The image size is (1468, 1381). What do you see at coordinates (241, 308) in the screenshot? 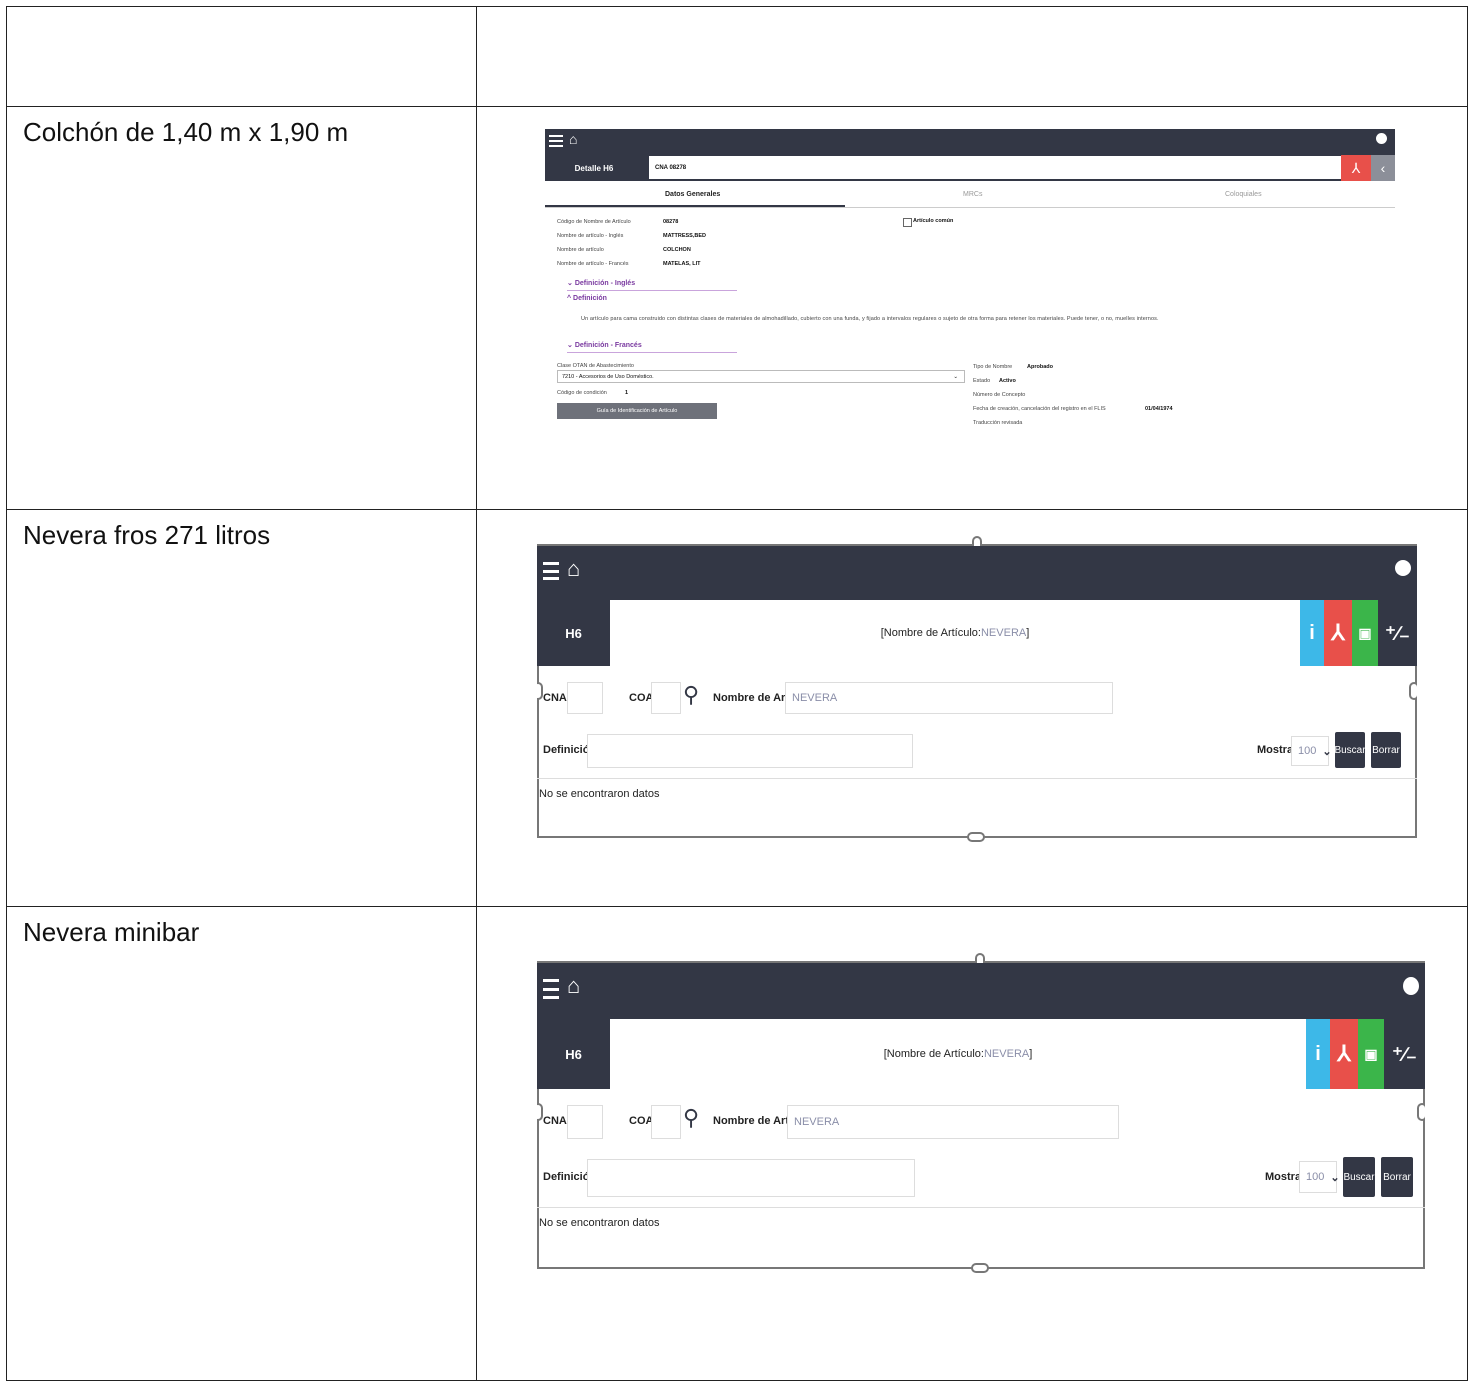
I see `table-cell-label: Colchón de 1,40 m x 1,90 m` at bounding box center [241, 308].